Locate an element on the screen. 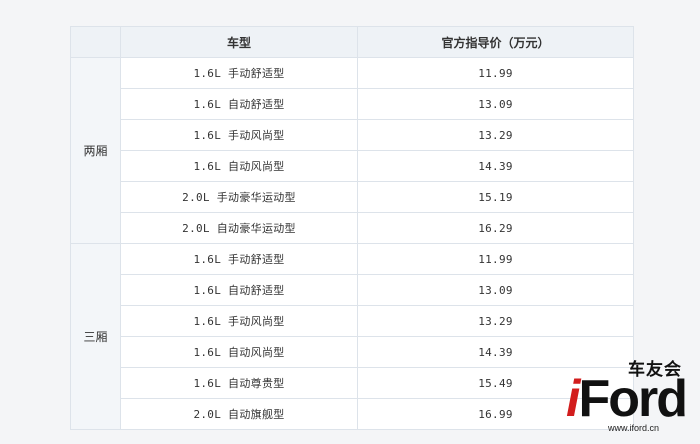 Image resolution: width=700 pixels, height=444 pixels. model-cell: 1.6L 自动尊贵型 is located at coordinates (239, 383).